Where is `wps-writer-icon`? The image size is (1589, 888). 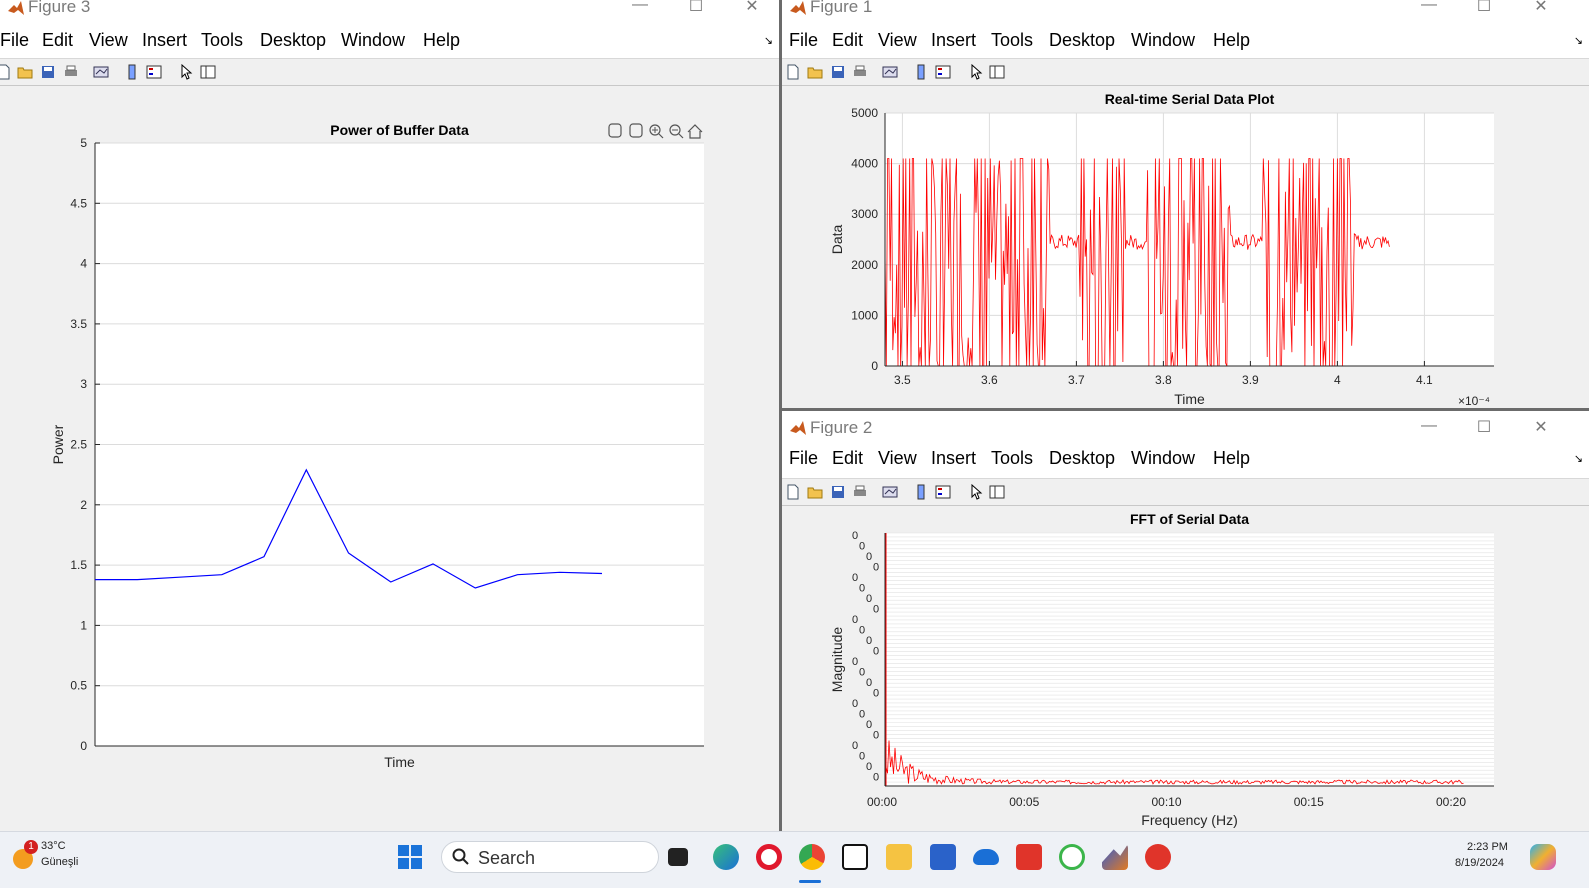
wps-writer-icon is located at coordinates (1158, 857).